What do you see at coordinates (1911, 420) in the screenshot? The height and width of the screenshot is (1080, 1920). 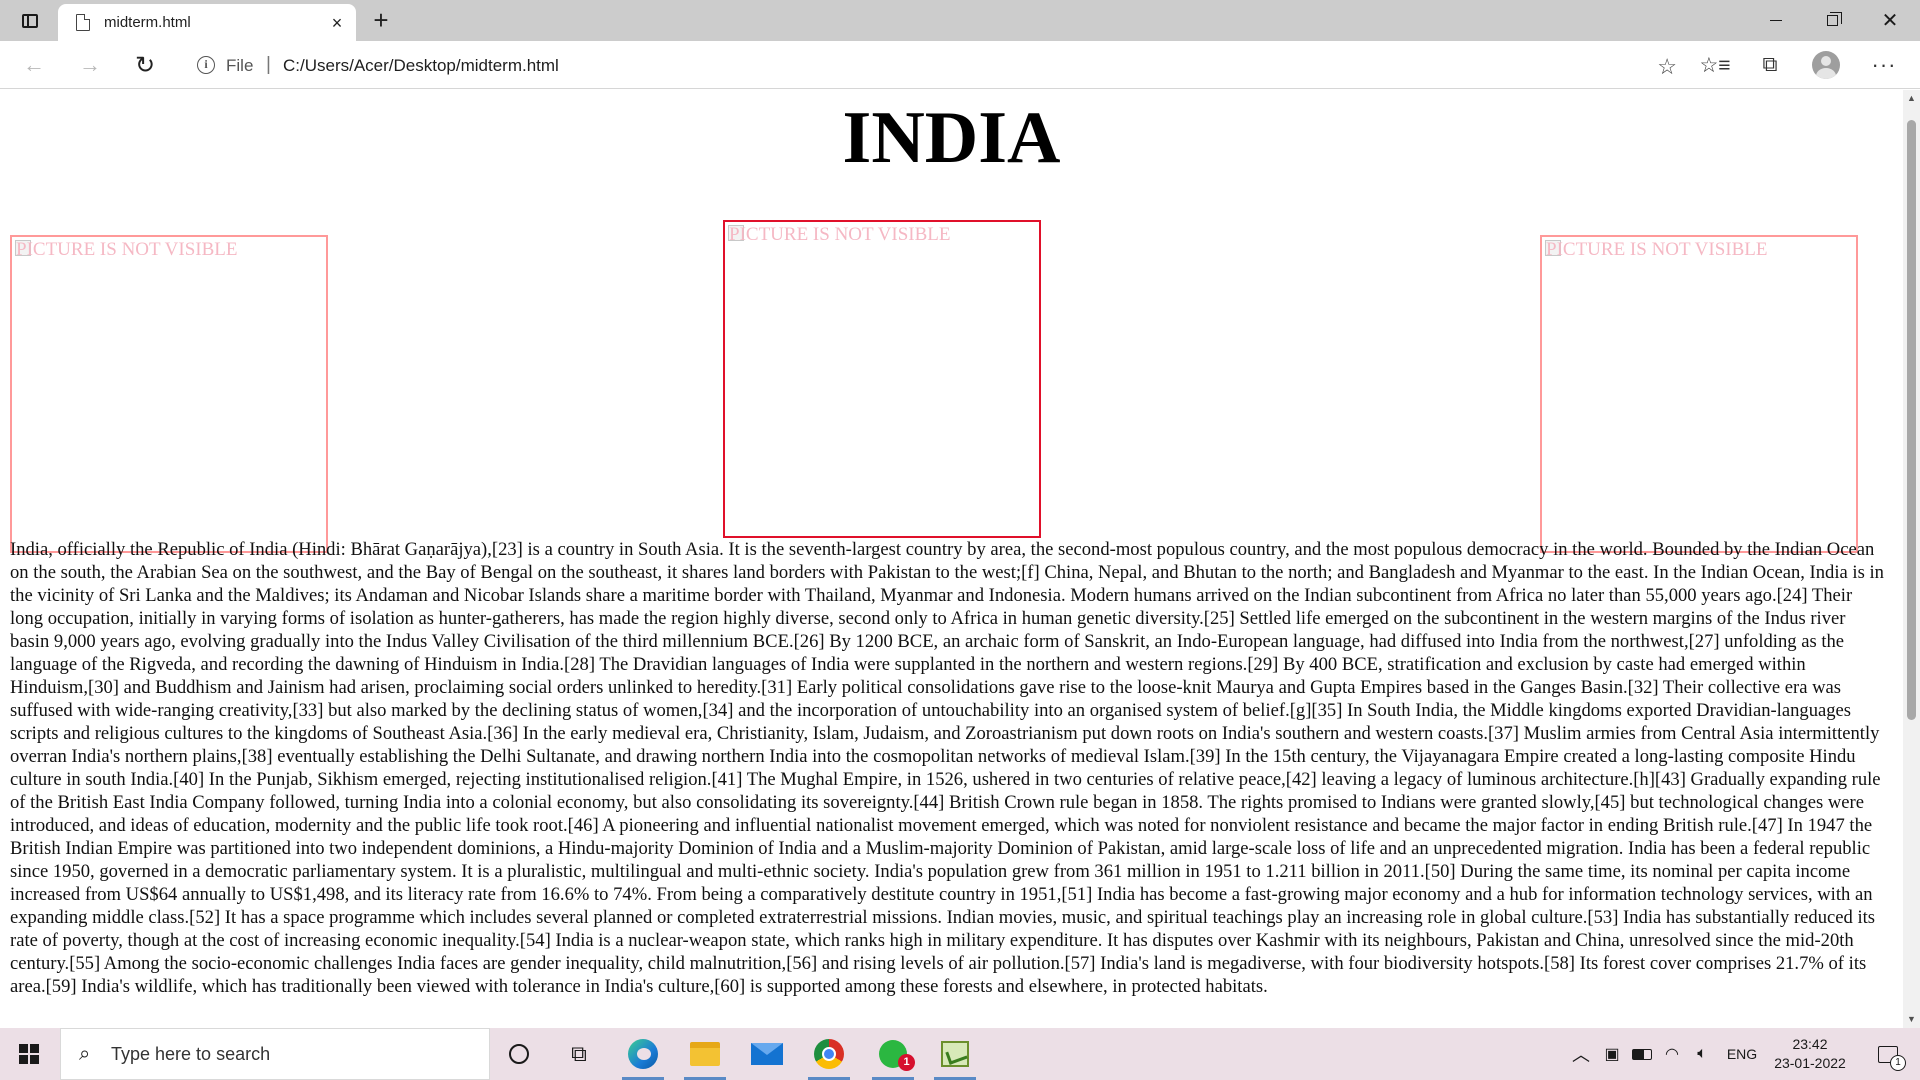 I see `scroll-thumb` at bounding box center [1911, 420].